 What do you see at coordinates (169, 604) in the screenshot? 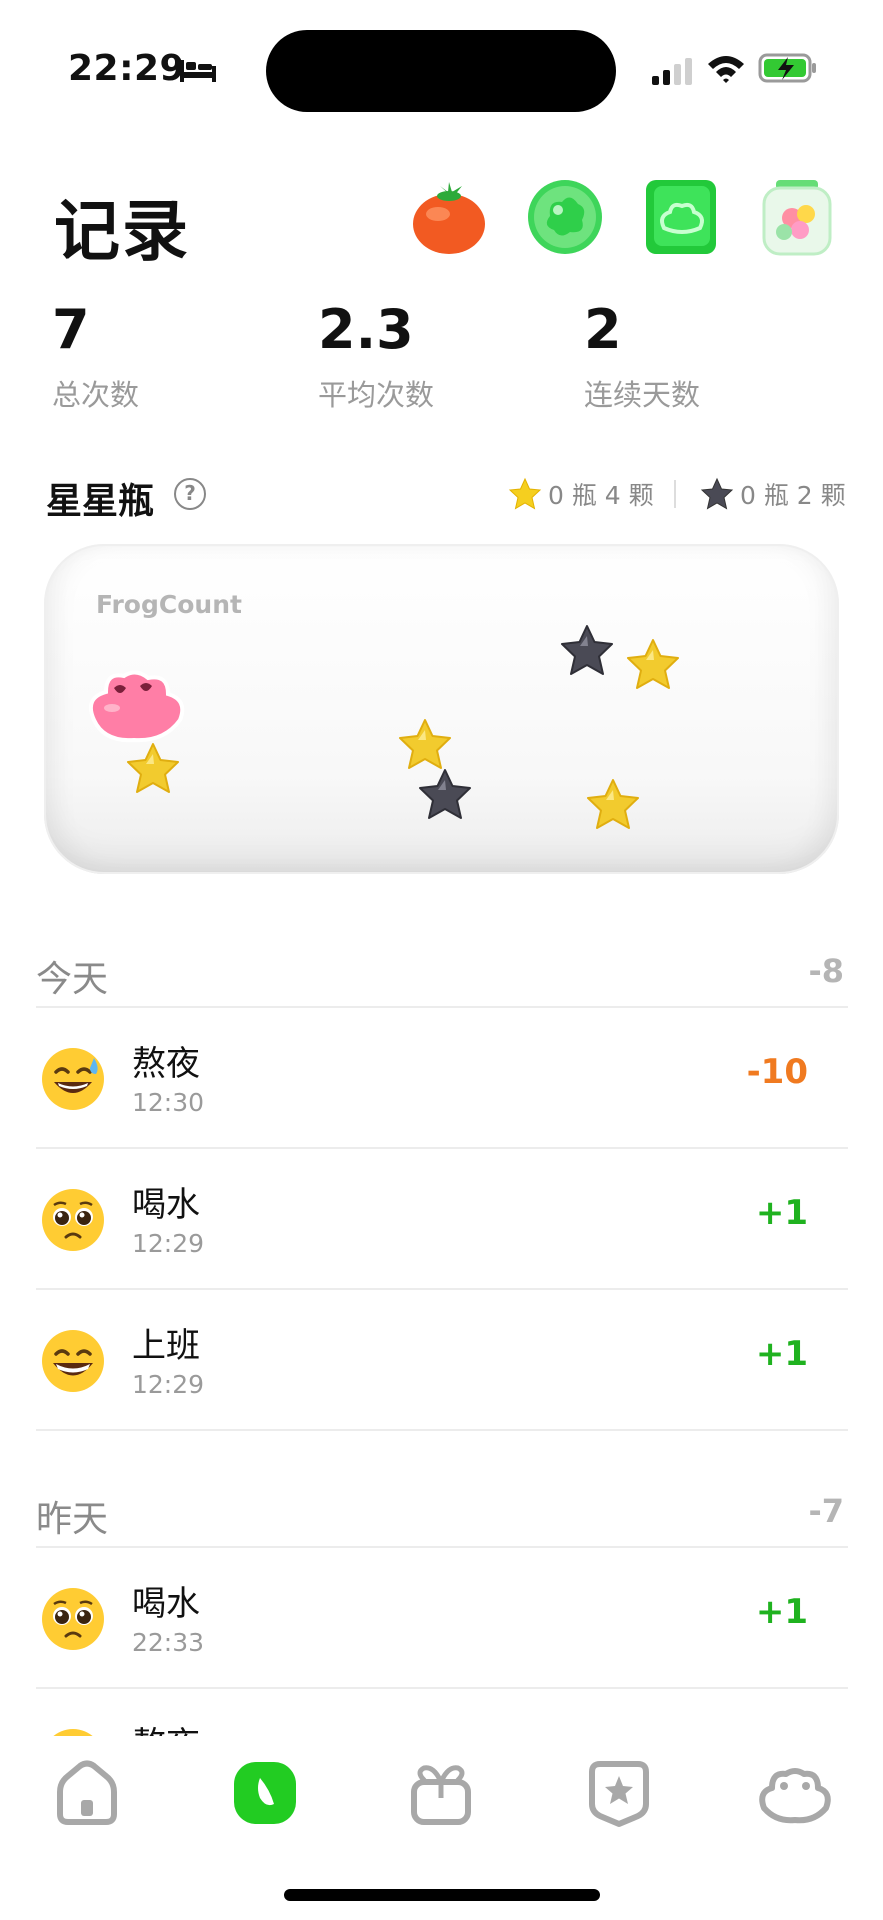
I see `jar-brand: FrogCount` at bounding box center [169, 604].